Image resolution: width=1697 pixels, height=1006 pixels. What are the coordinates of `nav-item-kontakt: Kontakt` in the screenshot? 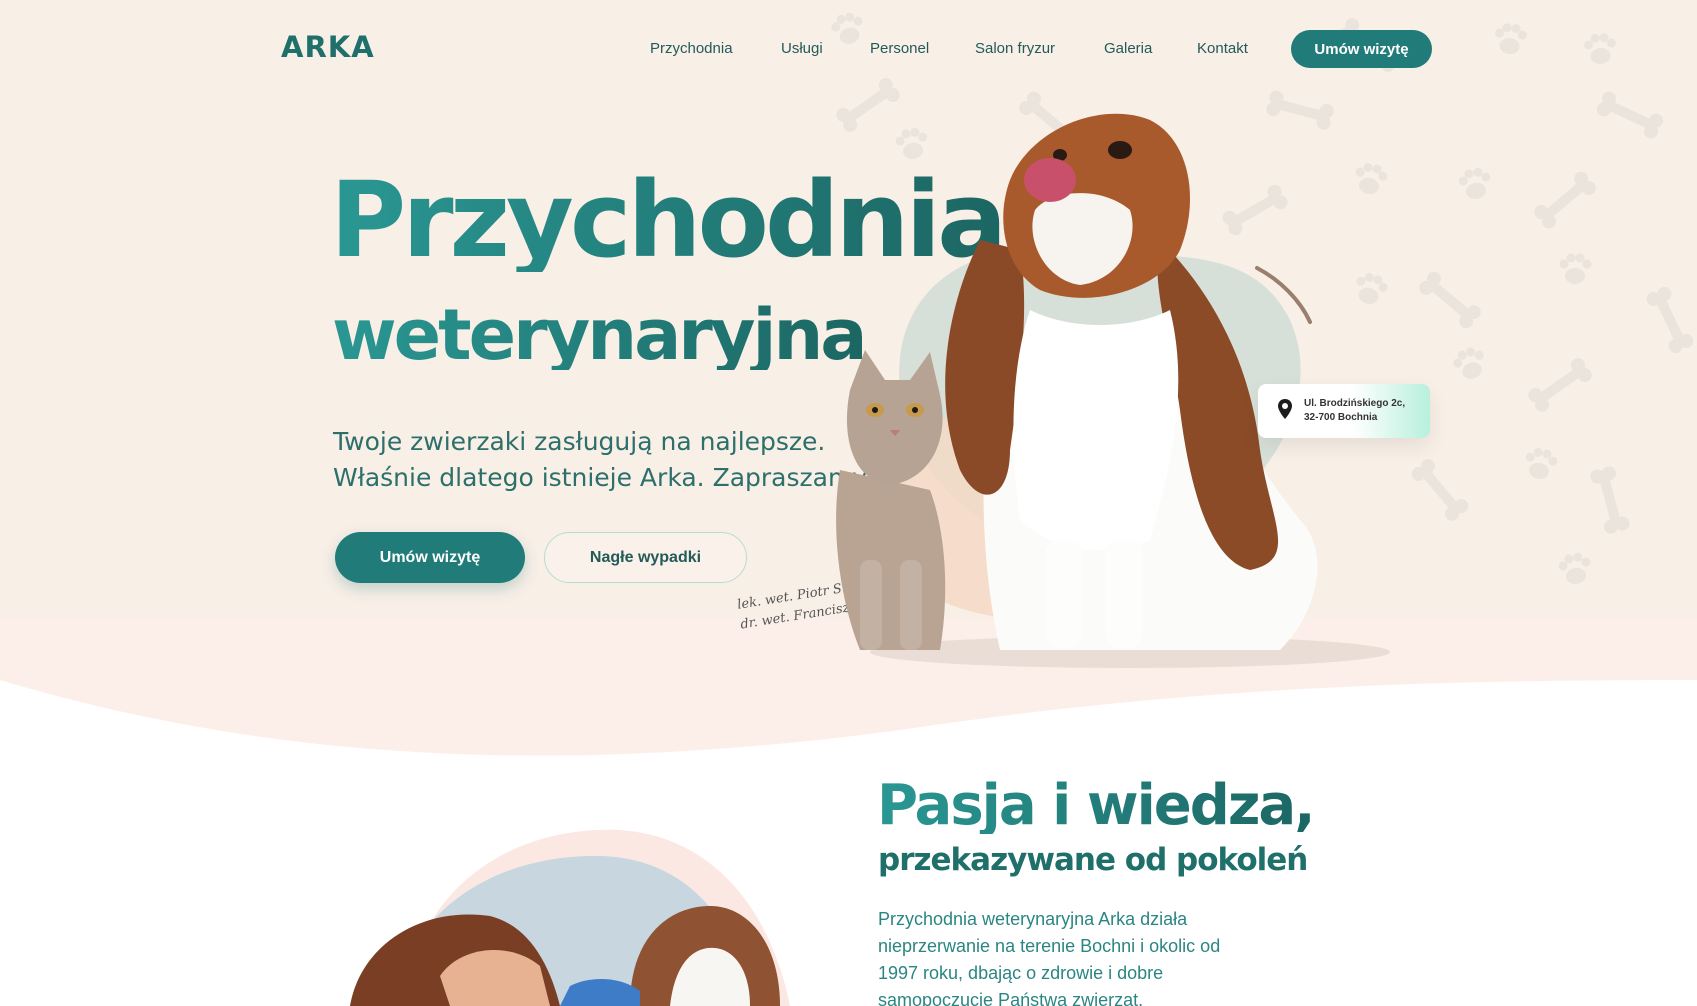 It's located at (1222, 48).